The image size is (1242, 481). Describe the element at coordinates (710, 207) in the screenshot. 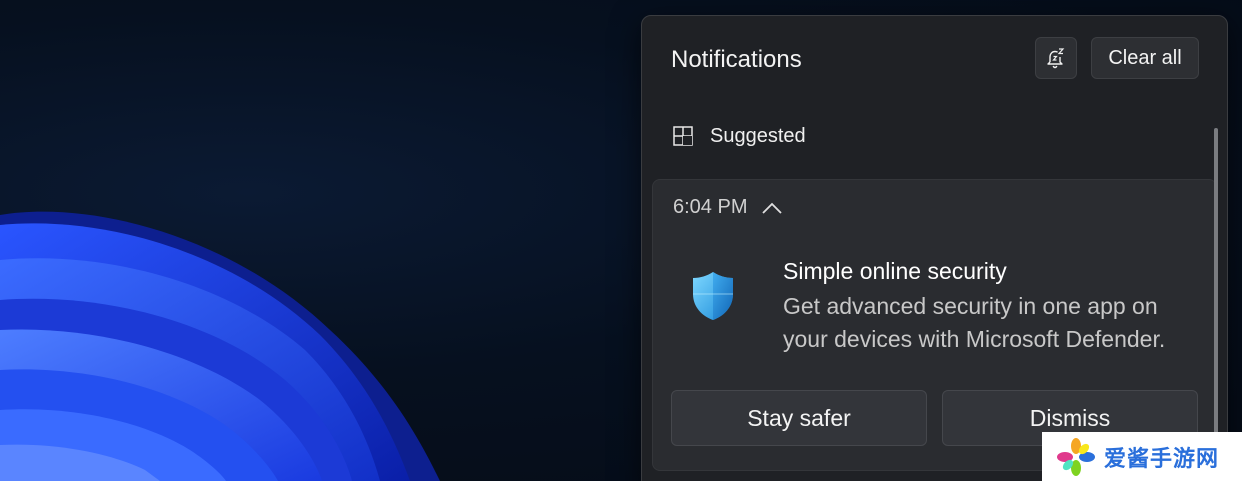

I see `notification-time: 6:04 PM` at that location.